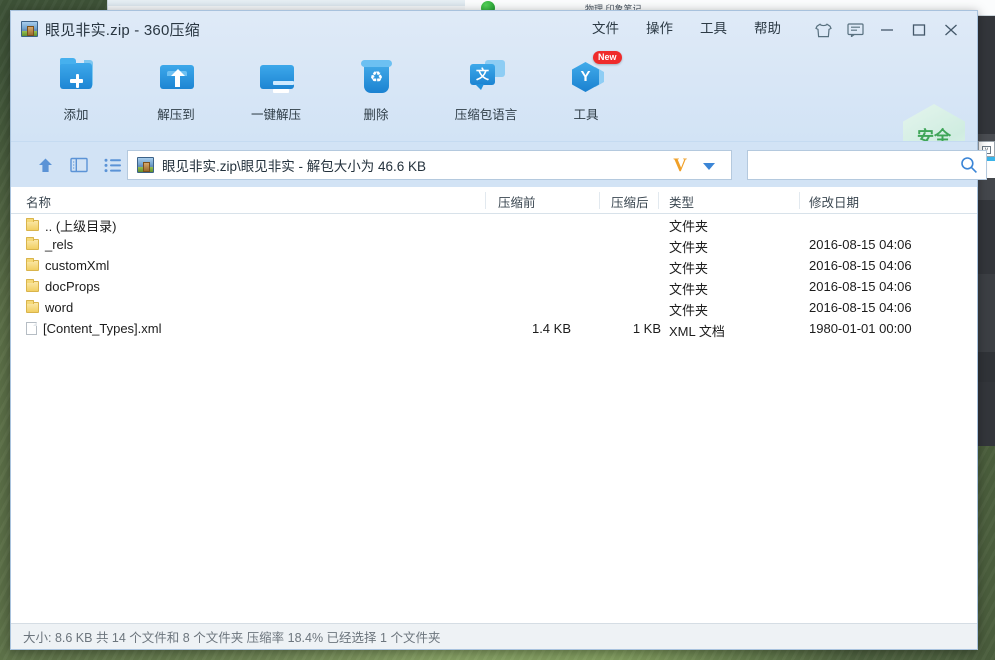  I want to click on toolbar-one-click-extract-button: 一键解压, so click(276, 89).